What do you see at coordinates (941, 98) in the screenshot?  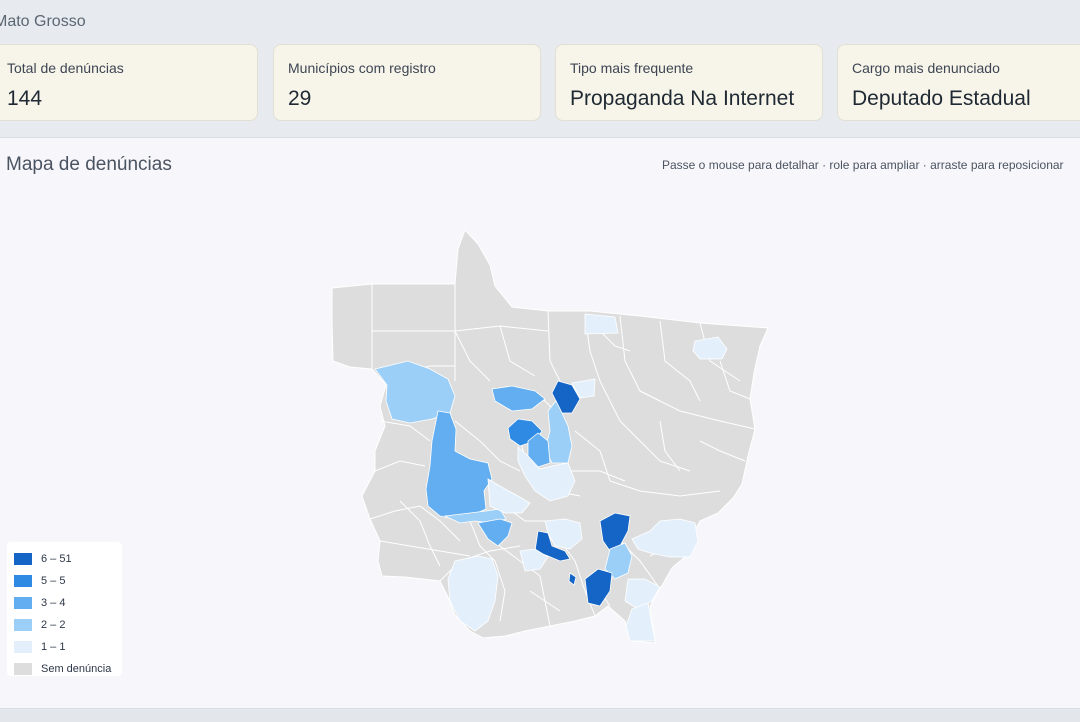 I see `kpi-value: Deputado Estadual` at bounding box center [941, 98].